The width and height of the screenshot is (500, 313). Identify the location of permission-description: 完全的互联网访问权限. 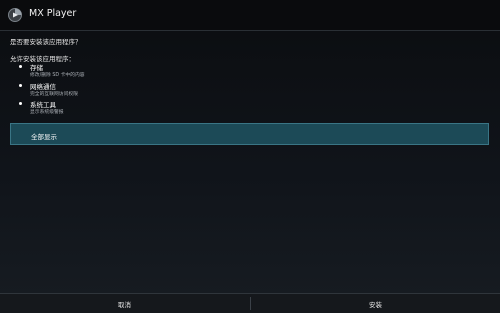
(54, 94).